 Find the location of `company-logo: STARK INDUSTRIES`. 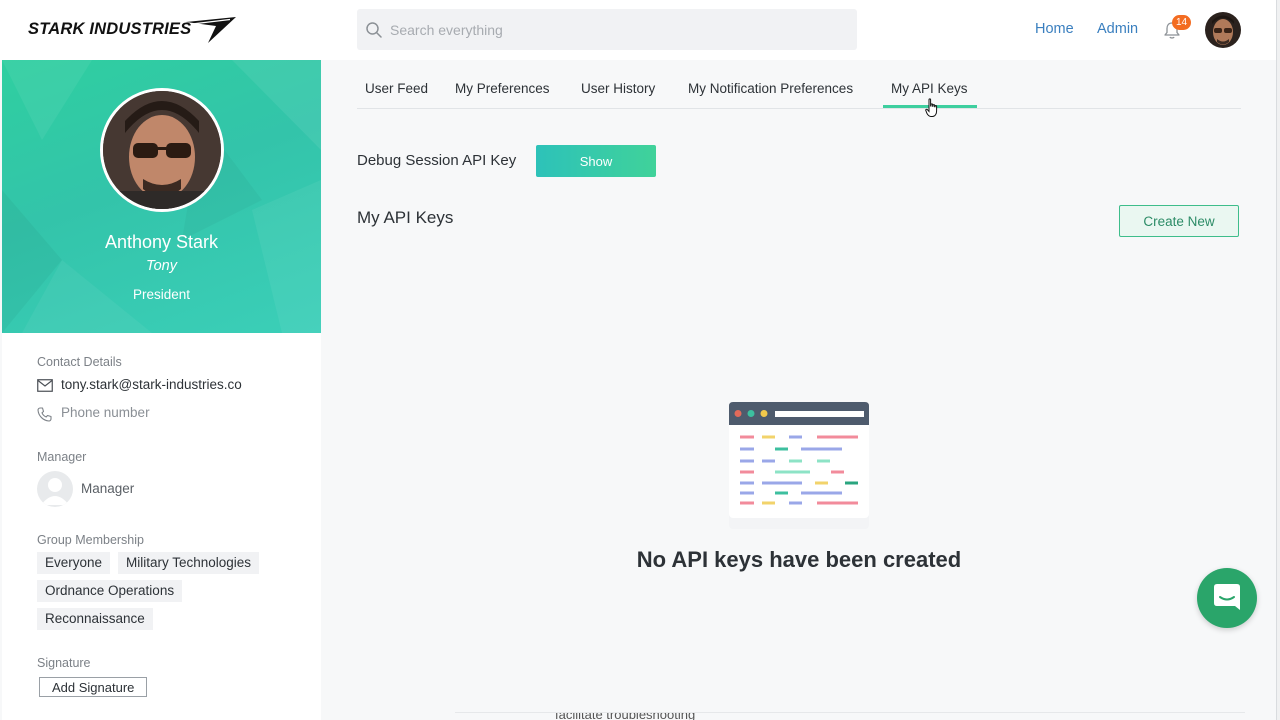

company-logo: STARK INDUSTRIES is located at coordinates (133, 30).